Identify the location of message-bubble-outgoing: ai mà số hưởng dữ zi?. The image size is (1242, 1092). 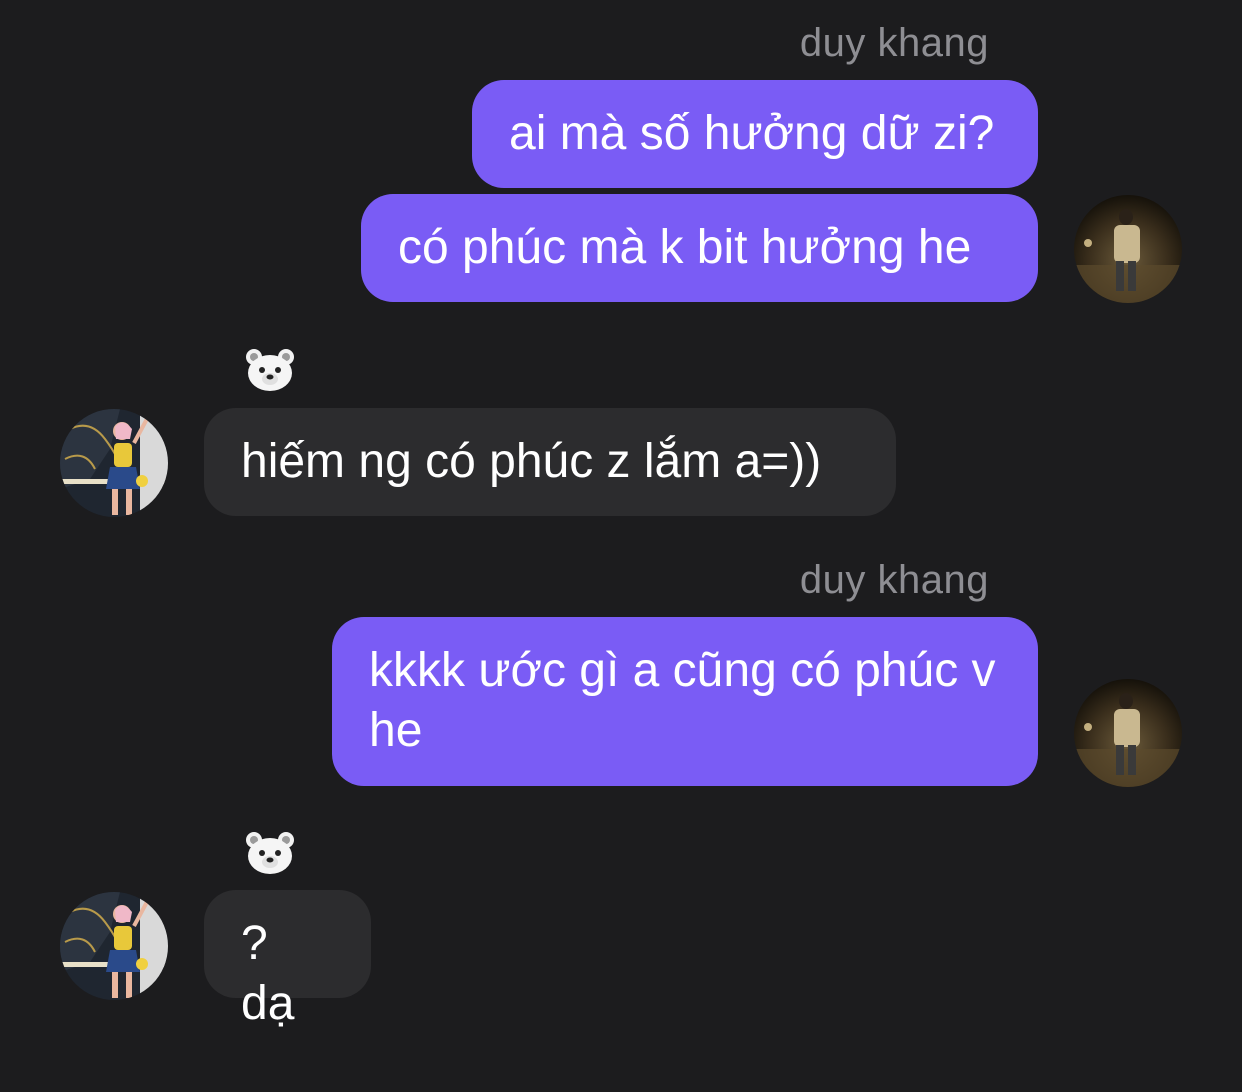
(755, 134).